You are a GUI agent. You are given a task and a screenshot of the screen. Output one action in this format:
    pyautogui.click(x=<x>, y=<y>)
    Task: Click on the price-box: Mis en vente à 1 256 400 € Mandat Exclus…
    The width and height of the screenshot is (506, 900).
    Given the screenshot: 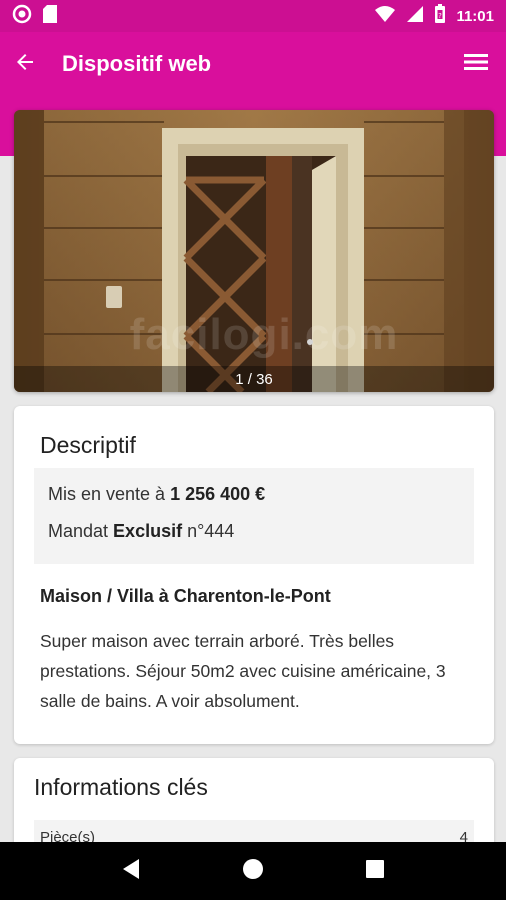 What is the action you would take?
    pyautogui.click(x=254, y=516)
    